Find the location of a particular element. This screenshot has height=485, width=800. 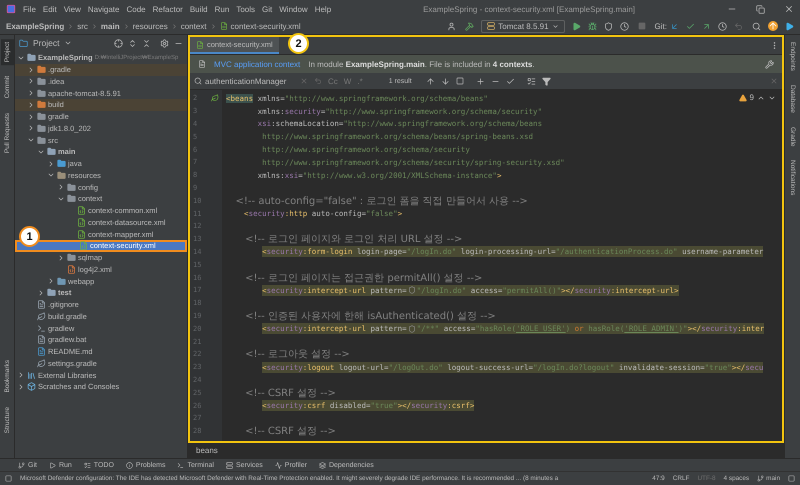

code-comment: <!-- auto-config="false" : 로그인 폼을 직접 만들어서 사용 --> is located at coordinates (381, 201).